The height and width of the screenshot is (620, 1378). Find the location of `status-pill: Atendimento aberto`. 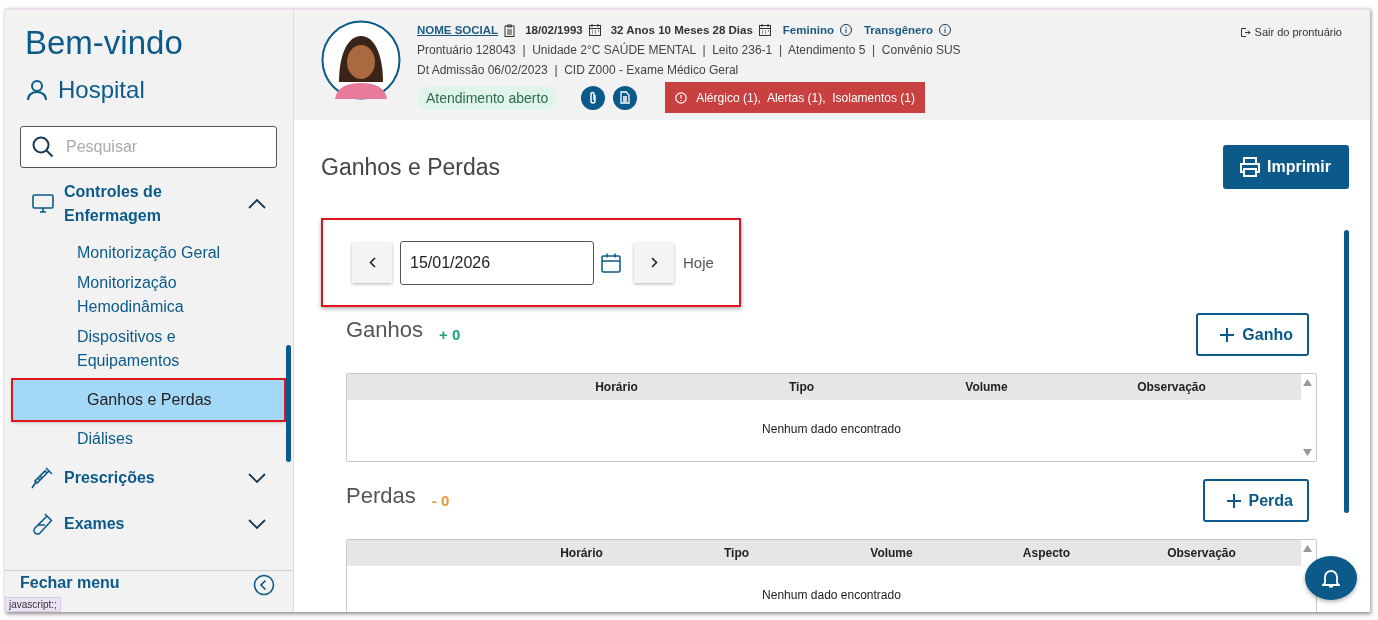

status-pill: Atendimento aberto is located at coordinates (487, 97).